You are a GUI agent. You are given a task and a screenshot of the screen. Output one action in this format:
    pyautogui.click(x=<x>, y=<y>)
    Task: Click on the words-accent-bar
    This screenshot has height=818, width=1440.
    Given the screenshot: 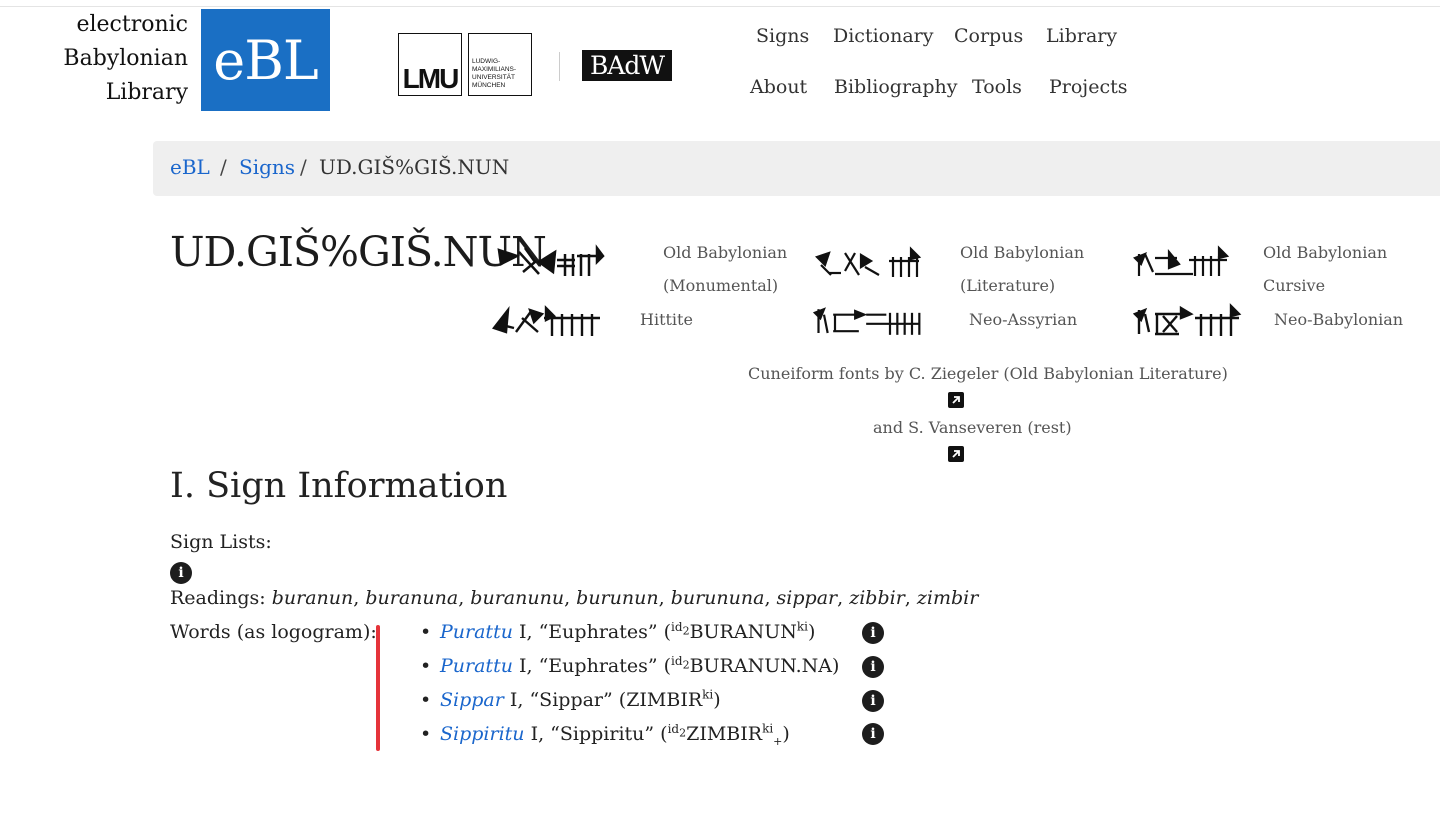 What is the action you would take?
    pyautogui.click(x=378, y=688)
    